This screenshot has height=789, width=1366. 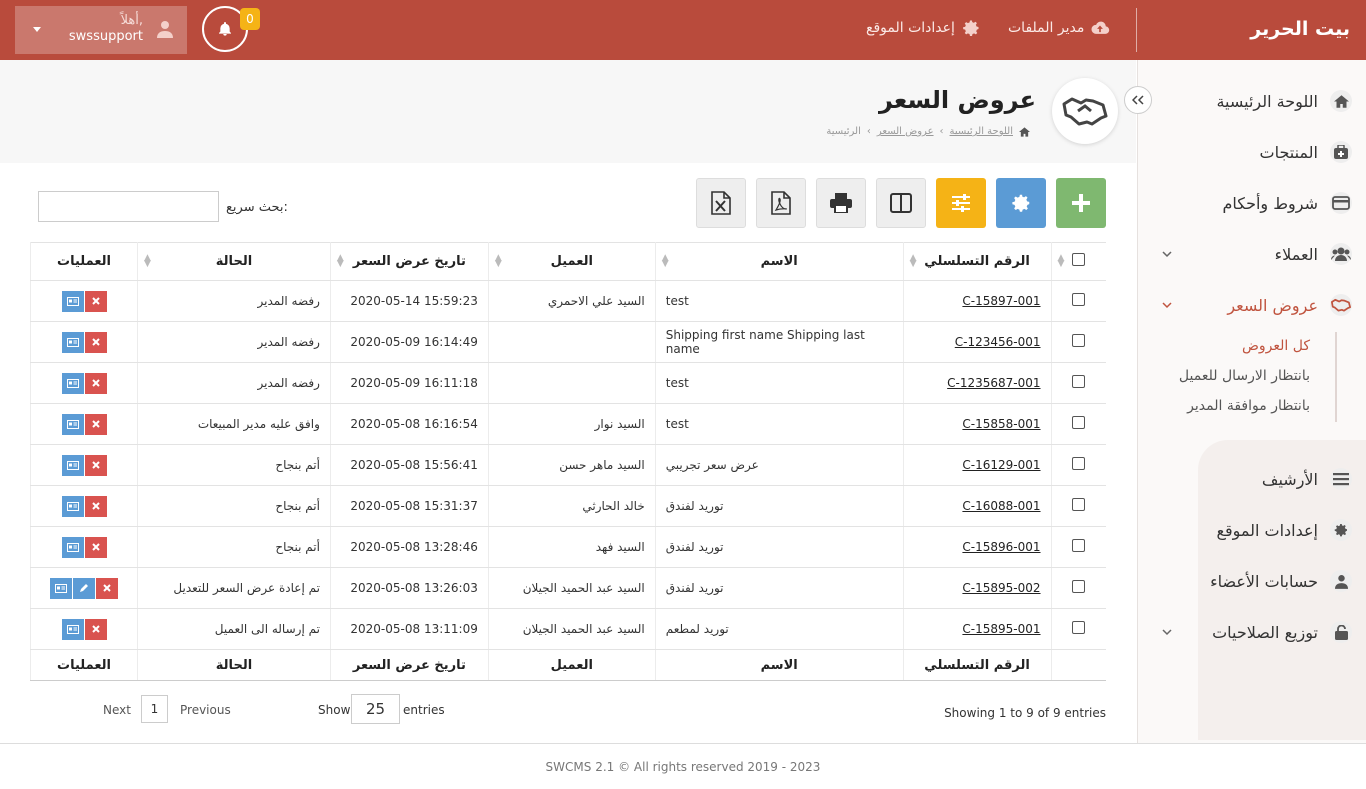 What do you see at coordinates (1289, 305) in the screenshot?
I see `sidebar-item-quotes: عروض السعر` at bounding box center [1289, 305].